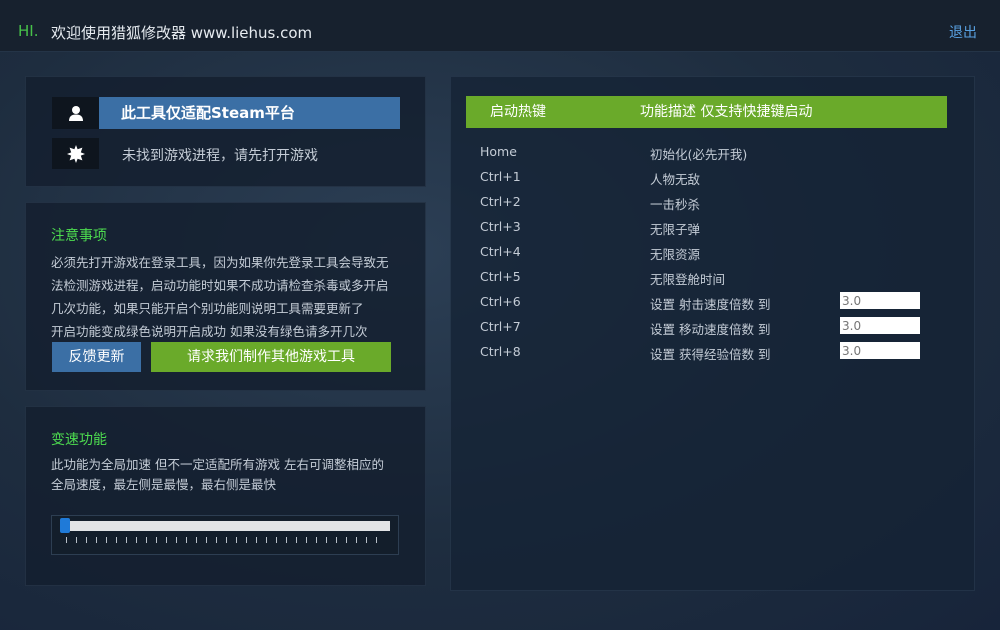  I want to click on hotkey-desc: 无限资源, so click(675, 254).